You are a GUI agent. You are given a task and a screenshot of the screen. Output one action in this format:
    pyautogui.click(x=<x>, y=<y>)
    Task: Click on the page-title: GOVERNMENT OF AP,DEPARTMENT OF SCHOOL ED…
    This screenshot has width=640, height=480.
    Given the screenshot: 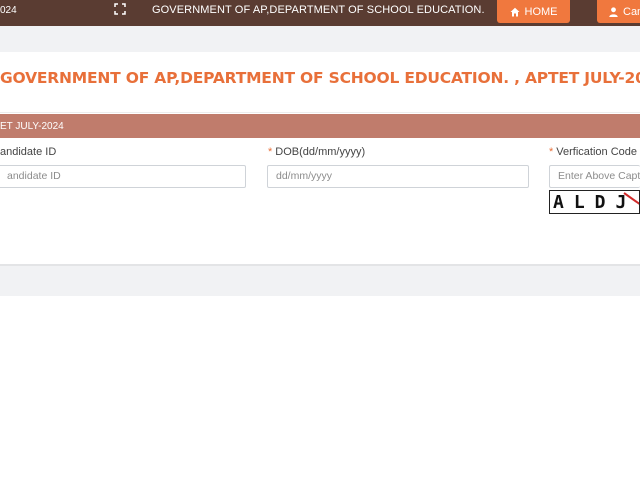 What is the action you would take?
    pyautogui.click(x=320, y=78)
    